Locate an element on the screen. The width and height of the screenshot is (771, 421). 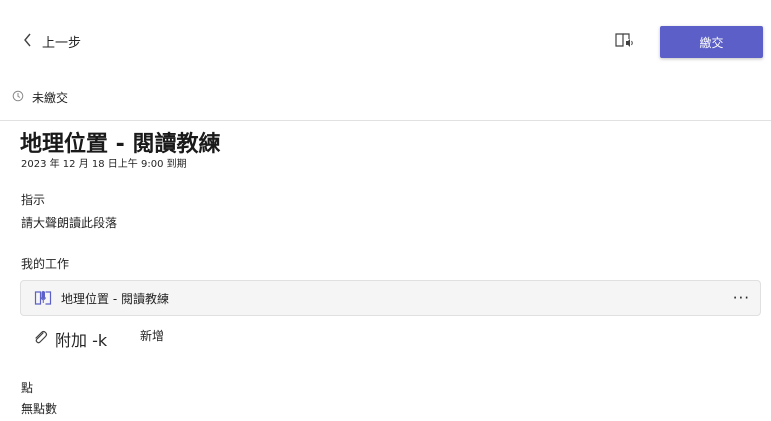
more-options-button: ··· is located at coordinates (741, 298).